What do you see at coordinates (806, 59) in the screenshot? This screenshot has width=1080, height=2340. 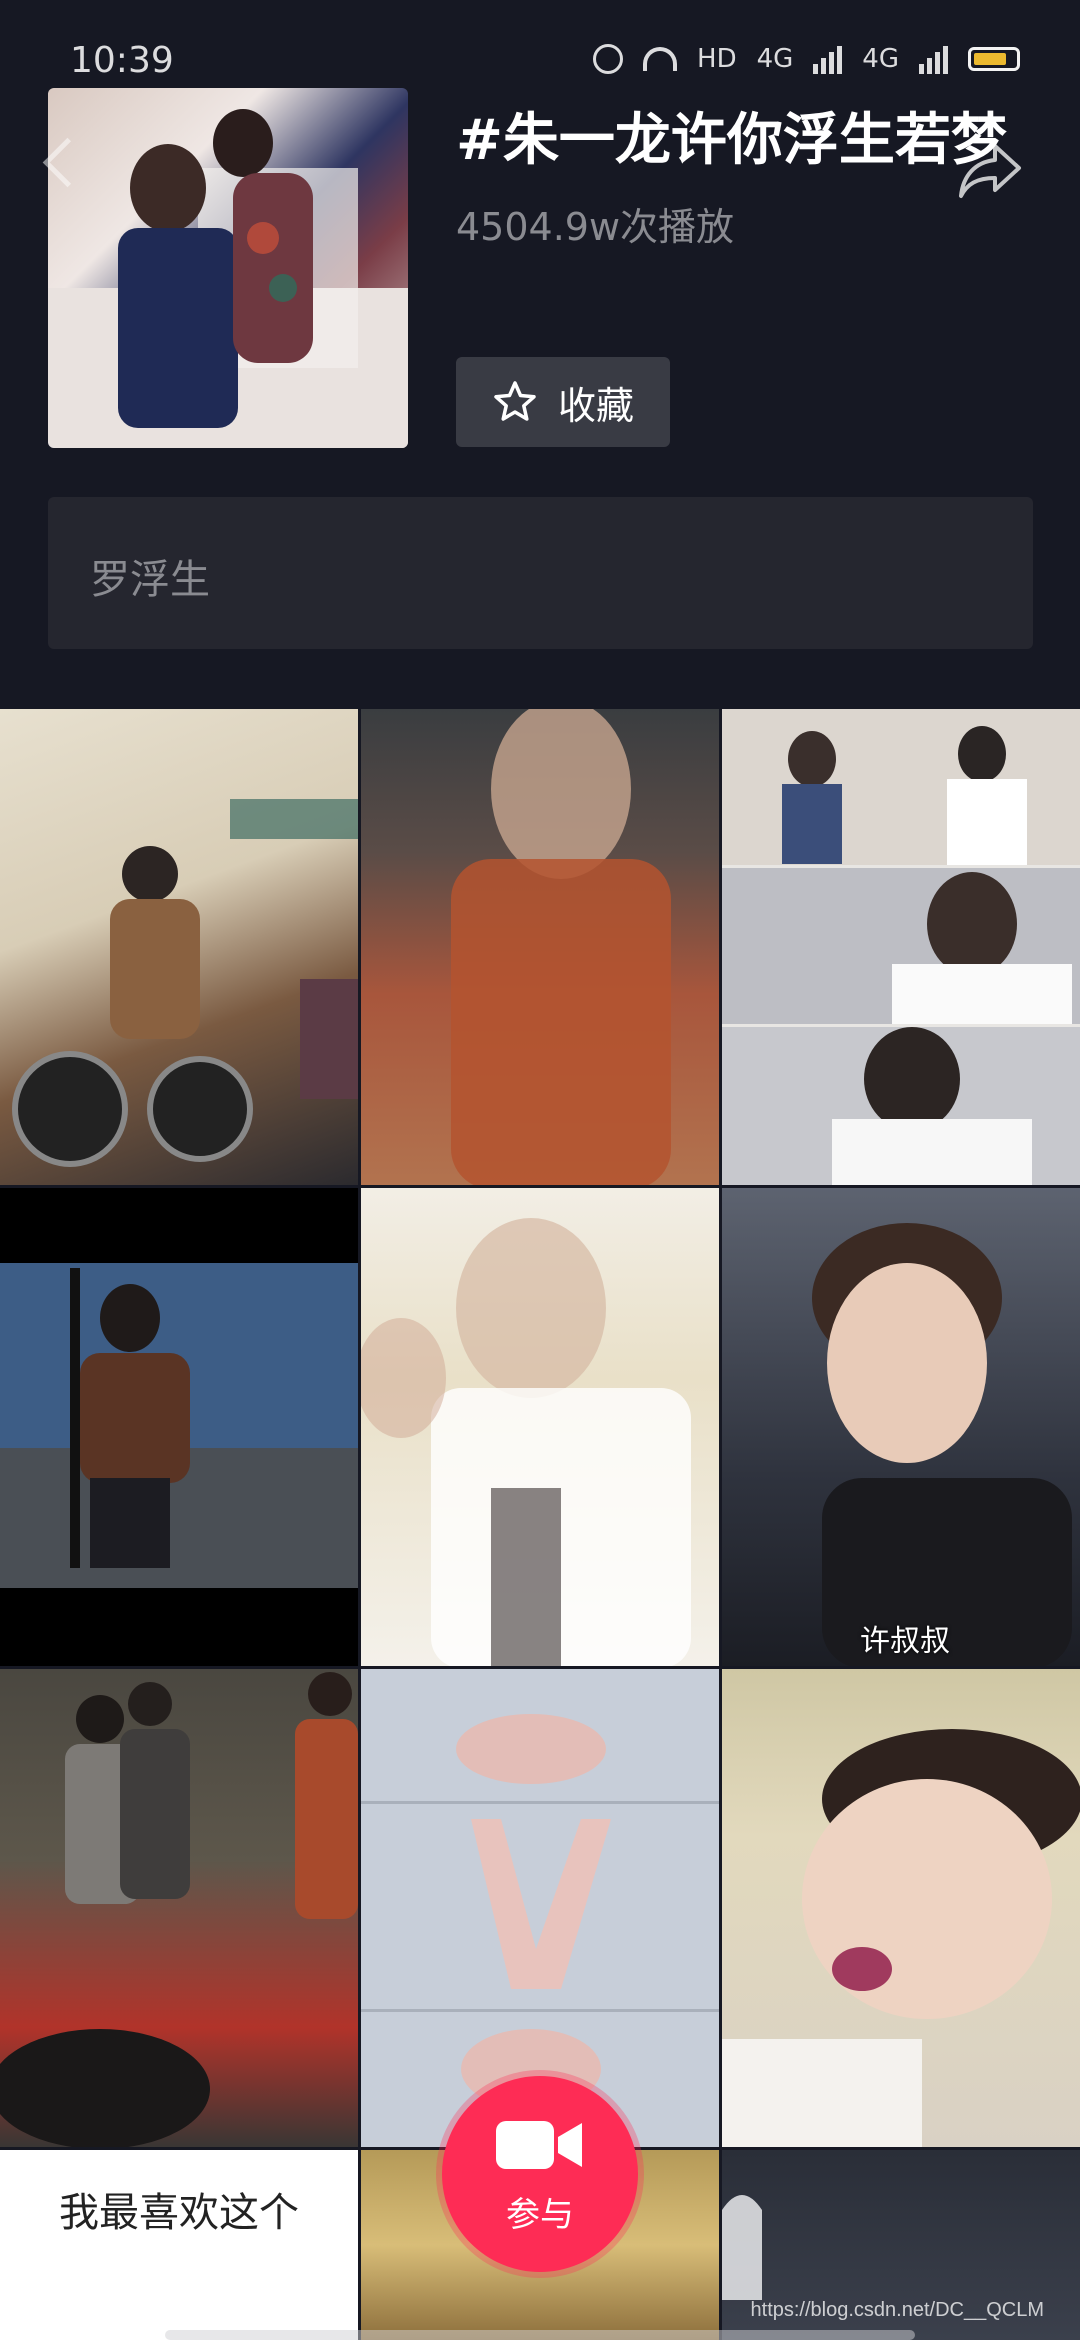 I see `status-icons: HD 4G 4G` at bounding box center [806, 59].